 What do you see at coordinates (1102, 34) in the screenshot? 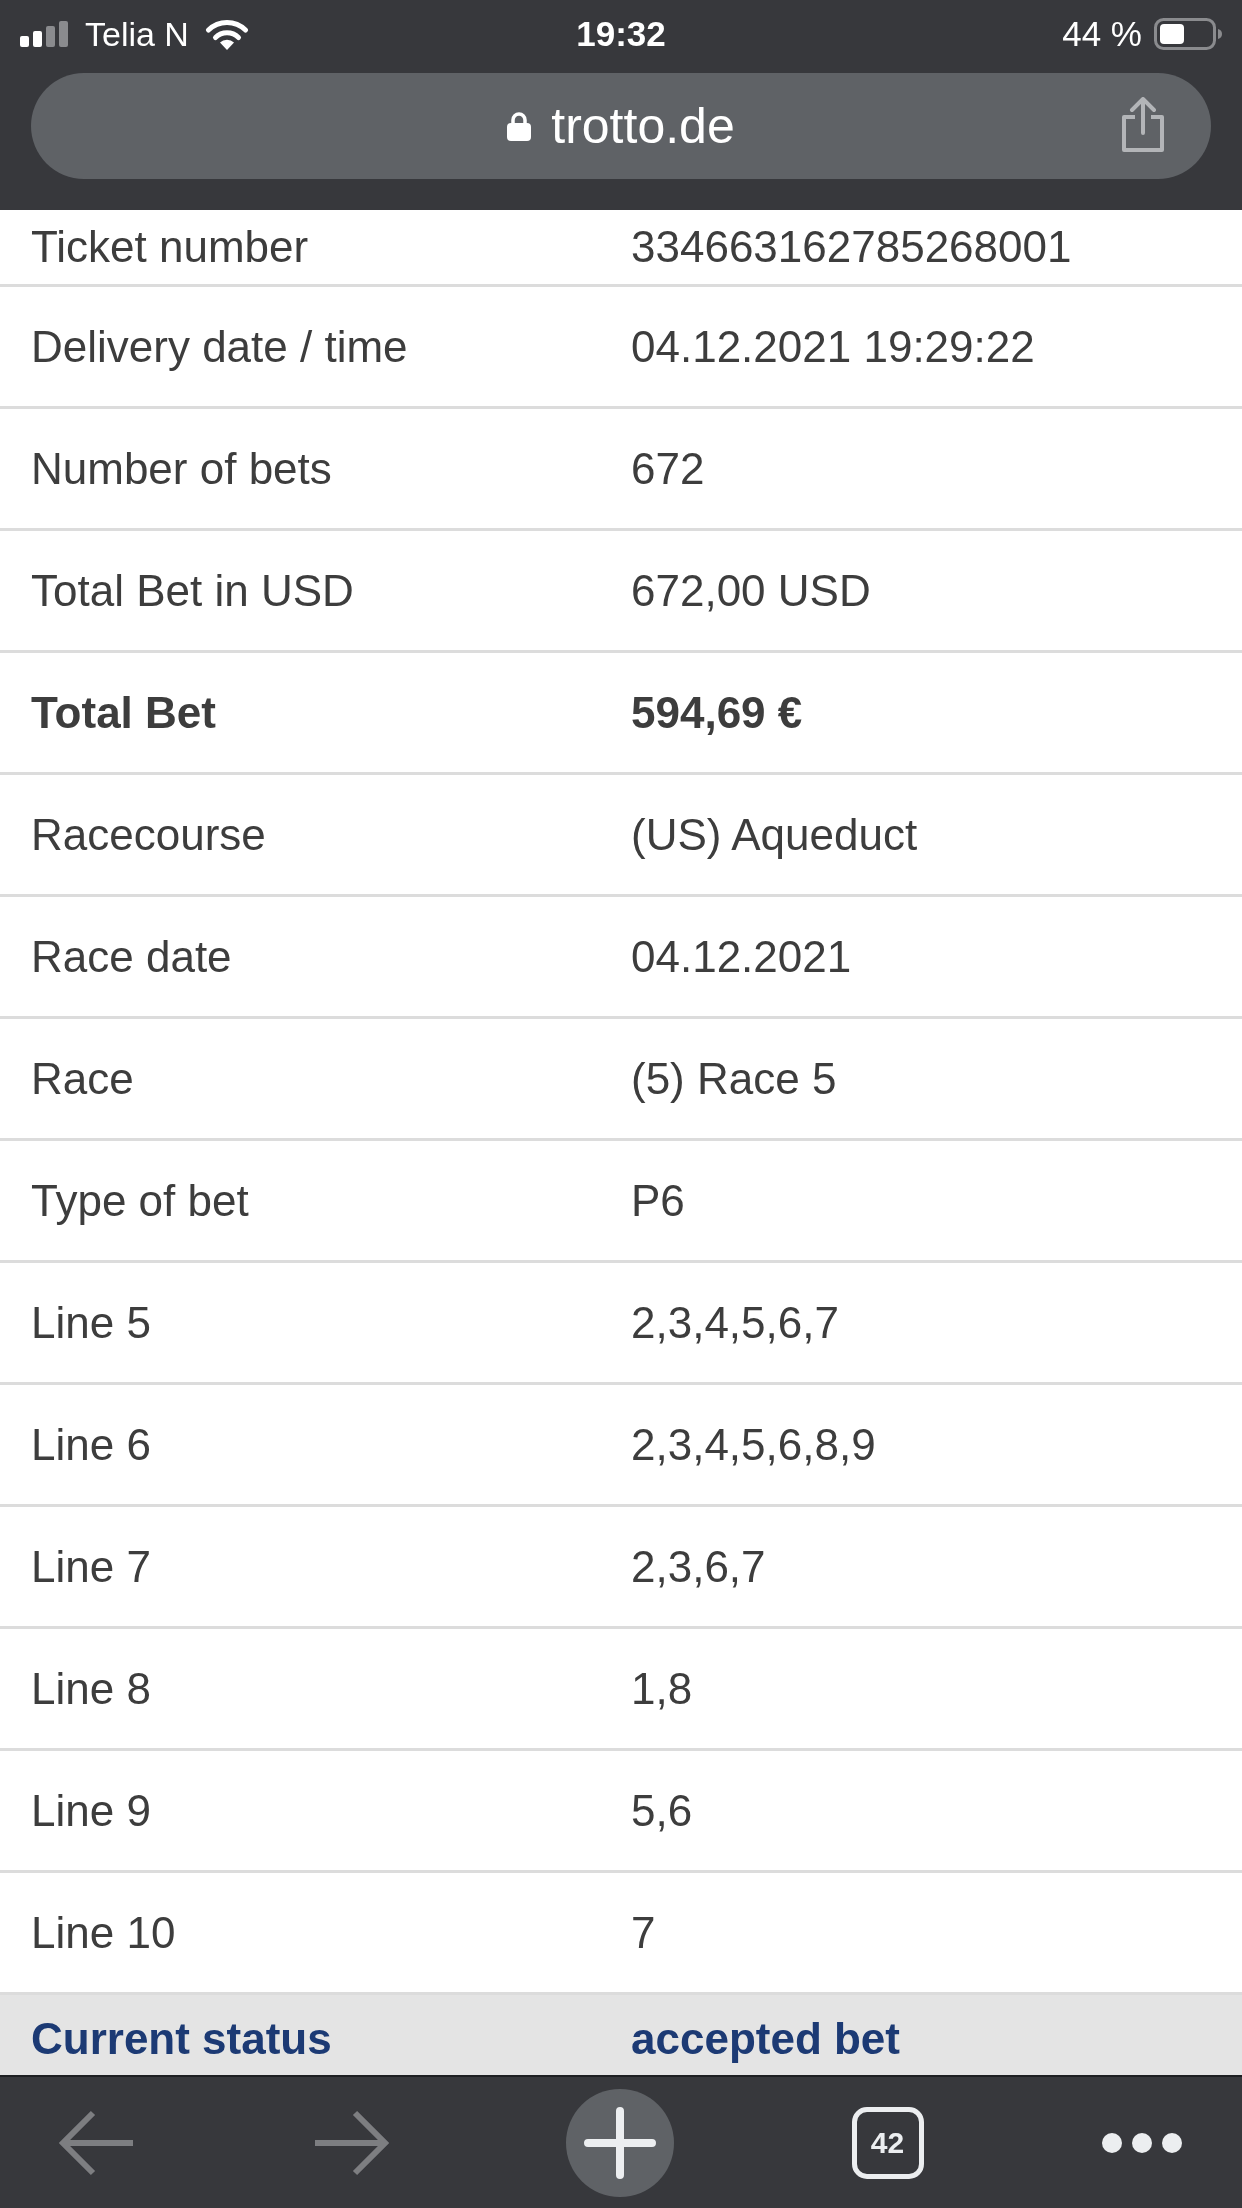
I see `battery-percentage: 44 %` at bounding box center [1102, 34].